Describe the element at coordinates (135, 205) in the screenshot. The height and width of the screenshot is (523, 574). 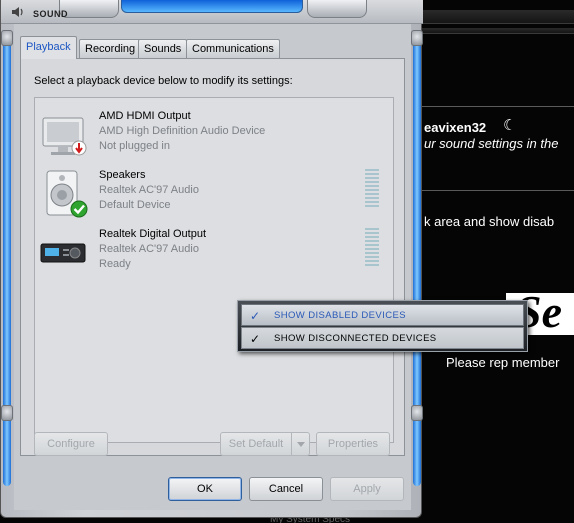
I see `device-status: Default Device` at that location.